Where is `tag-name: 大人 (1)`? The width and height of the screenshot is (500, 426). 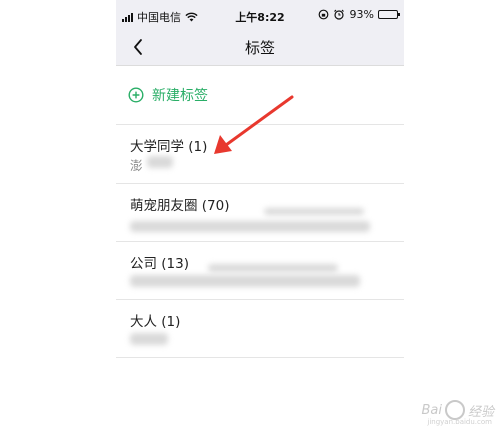 tag-name: 大人 (1) is located at coordinates (155, 322).